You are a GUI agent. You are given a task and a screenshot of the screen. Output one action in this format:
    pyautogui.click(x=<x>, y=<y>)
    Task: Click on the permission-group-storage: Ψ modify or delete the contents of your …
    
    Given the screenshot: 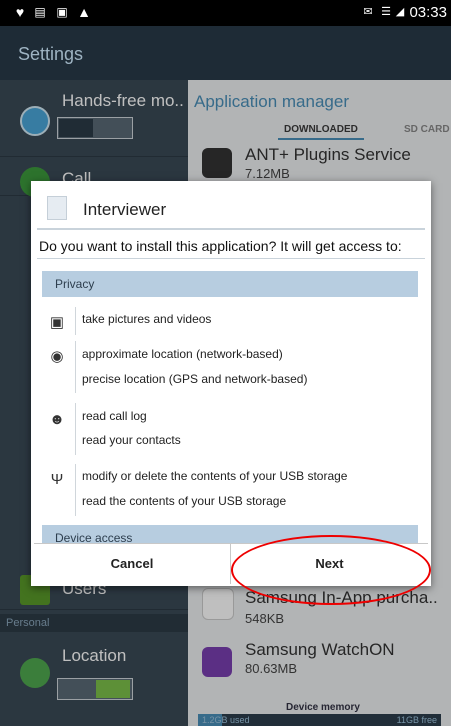 What is the action you would take?
    pyautogui.click(x=231, y=492)
    